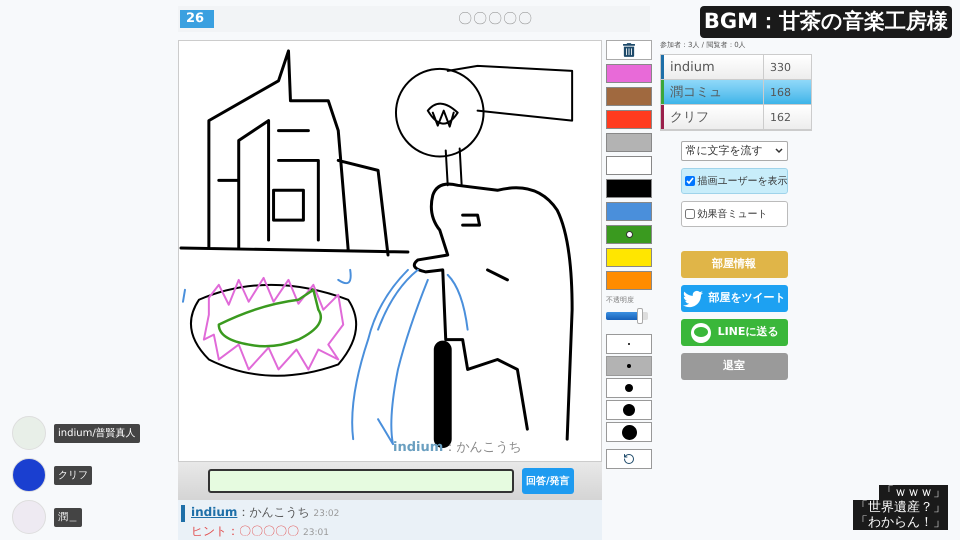  Describe the element at coordinates (692, 298) in the screenshot. I see `bird-icon` at that location.